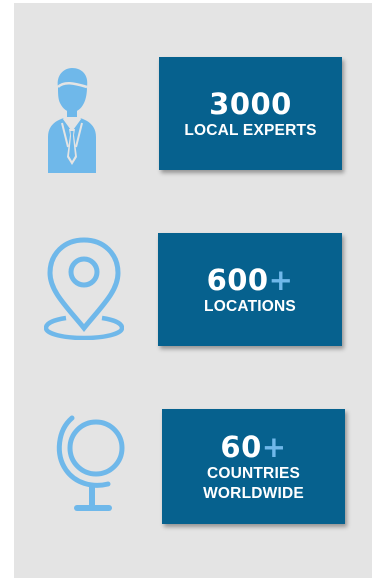 The width and height of the screenshot is (372, 583). Describe the element at coordinates (250, 306) in the screenshot. I see `stat-label: LOCATIONS` at that location.